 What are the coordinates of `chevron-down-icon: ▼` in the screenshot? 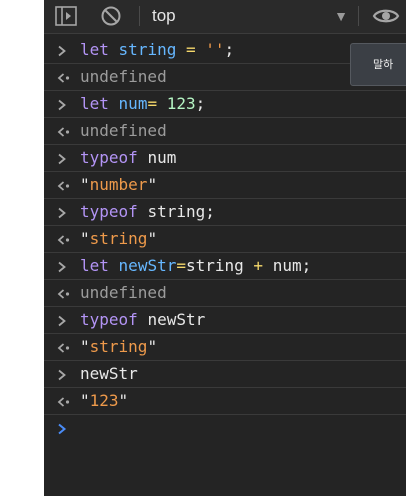 It's located at (341, 16).